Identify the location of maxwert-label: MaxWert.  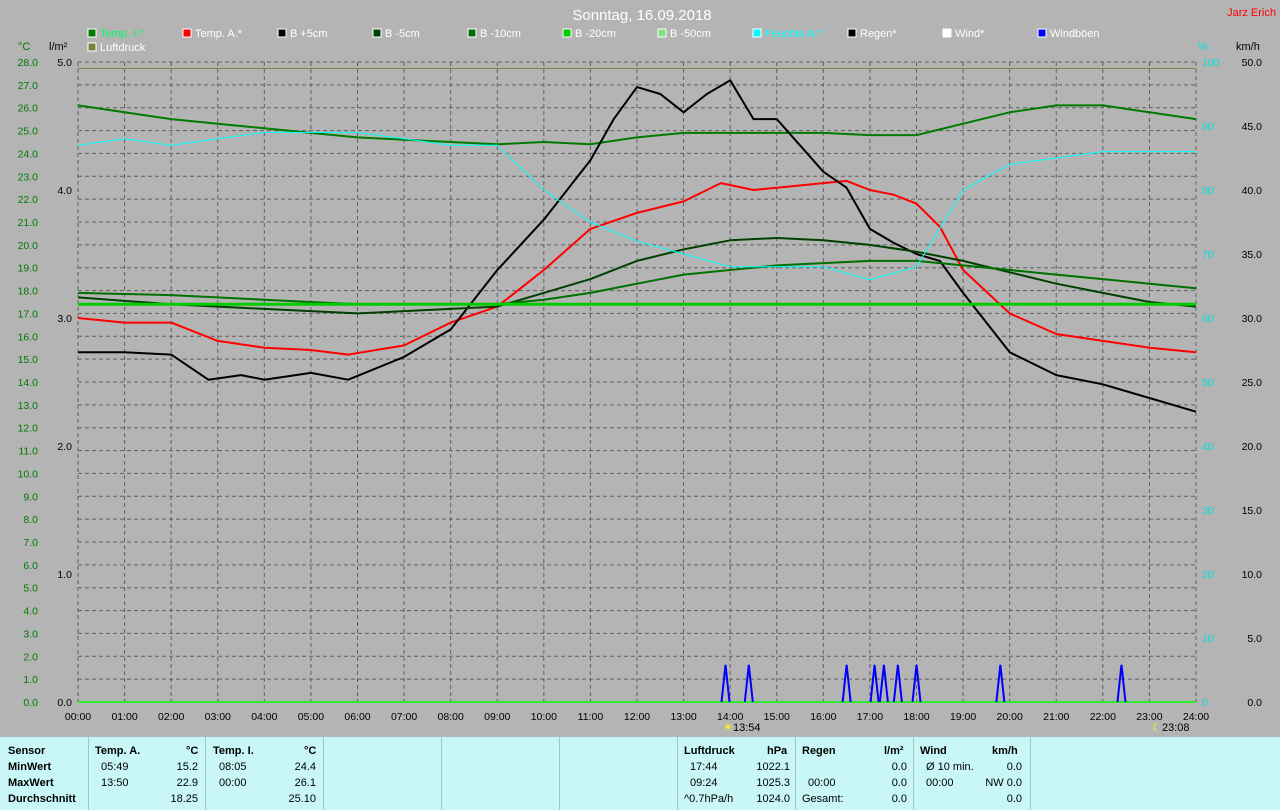
(31, 783).